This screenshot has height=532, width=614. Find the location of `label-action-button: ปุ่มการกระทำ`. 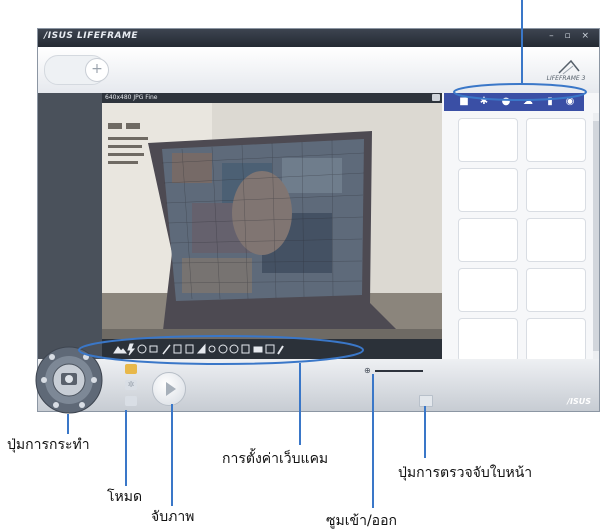

label-action-button: ปุ่มการกระทำ is located at coordinates (48, 445).